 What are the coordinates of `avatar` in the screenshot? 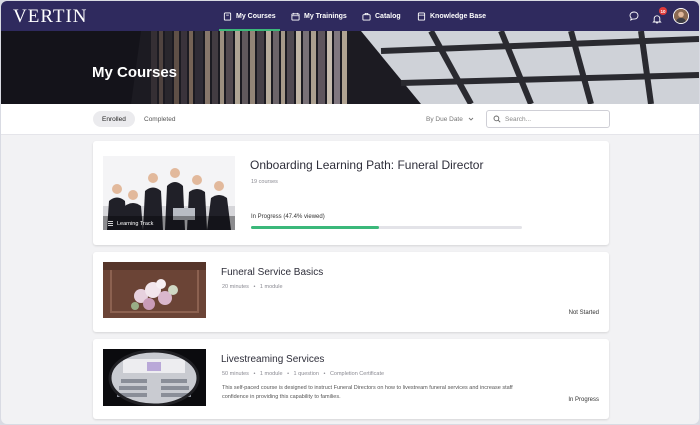 It's located at (681, 16).